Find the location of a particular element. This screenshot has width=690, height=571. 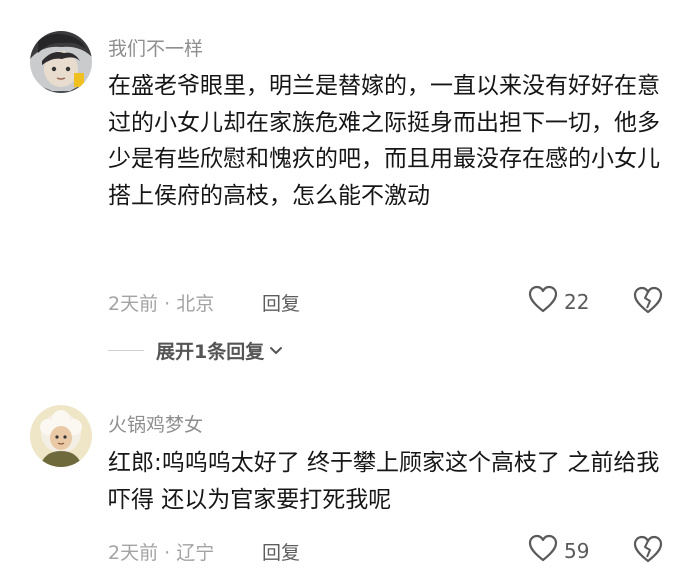

username: 我们不一样 is located at coordinates (155, 47).